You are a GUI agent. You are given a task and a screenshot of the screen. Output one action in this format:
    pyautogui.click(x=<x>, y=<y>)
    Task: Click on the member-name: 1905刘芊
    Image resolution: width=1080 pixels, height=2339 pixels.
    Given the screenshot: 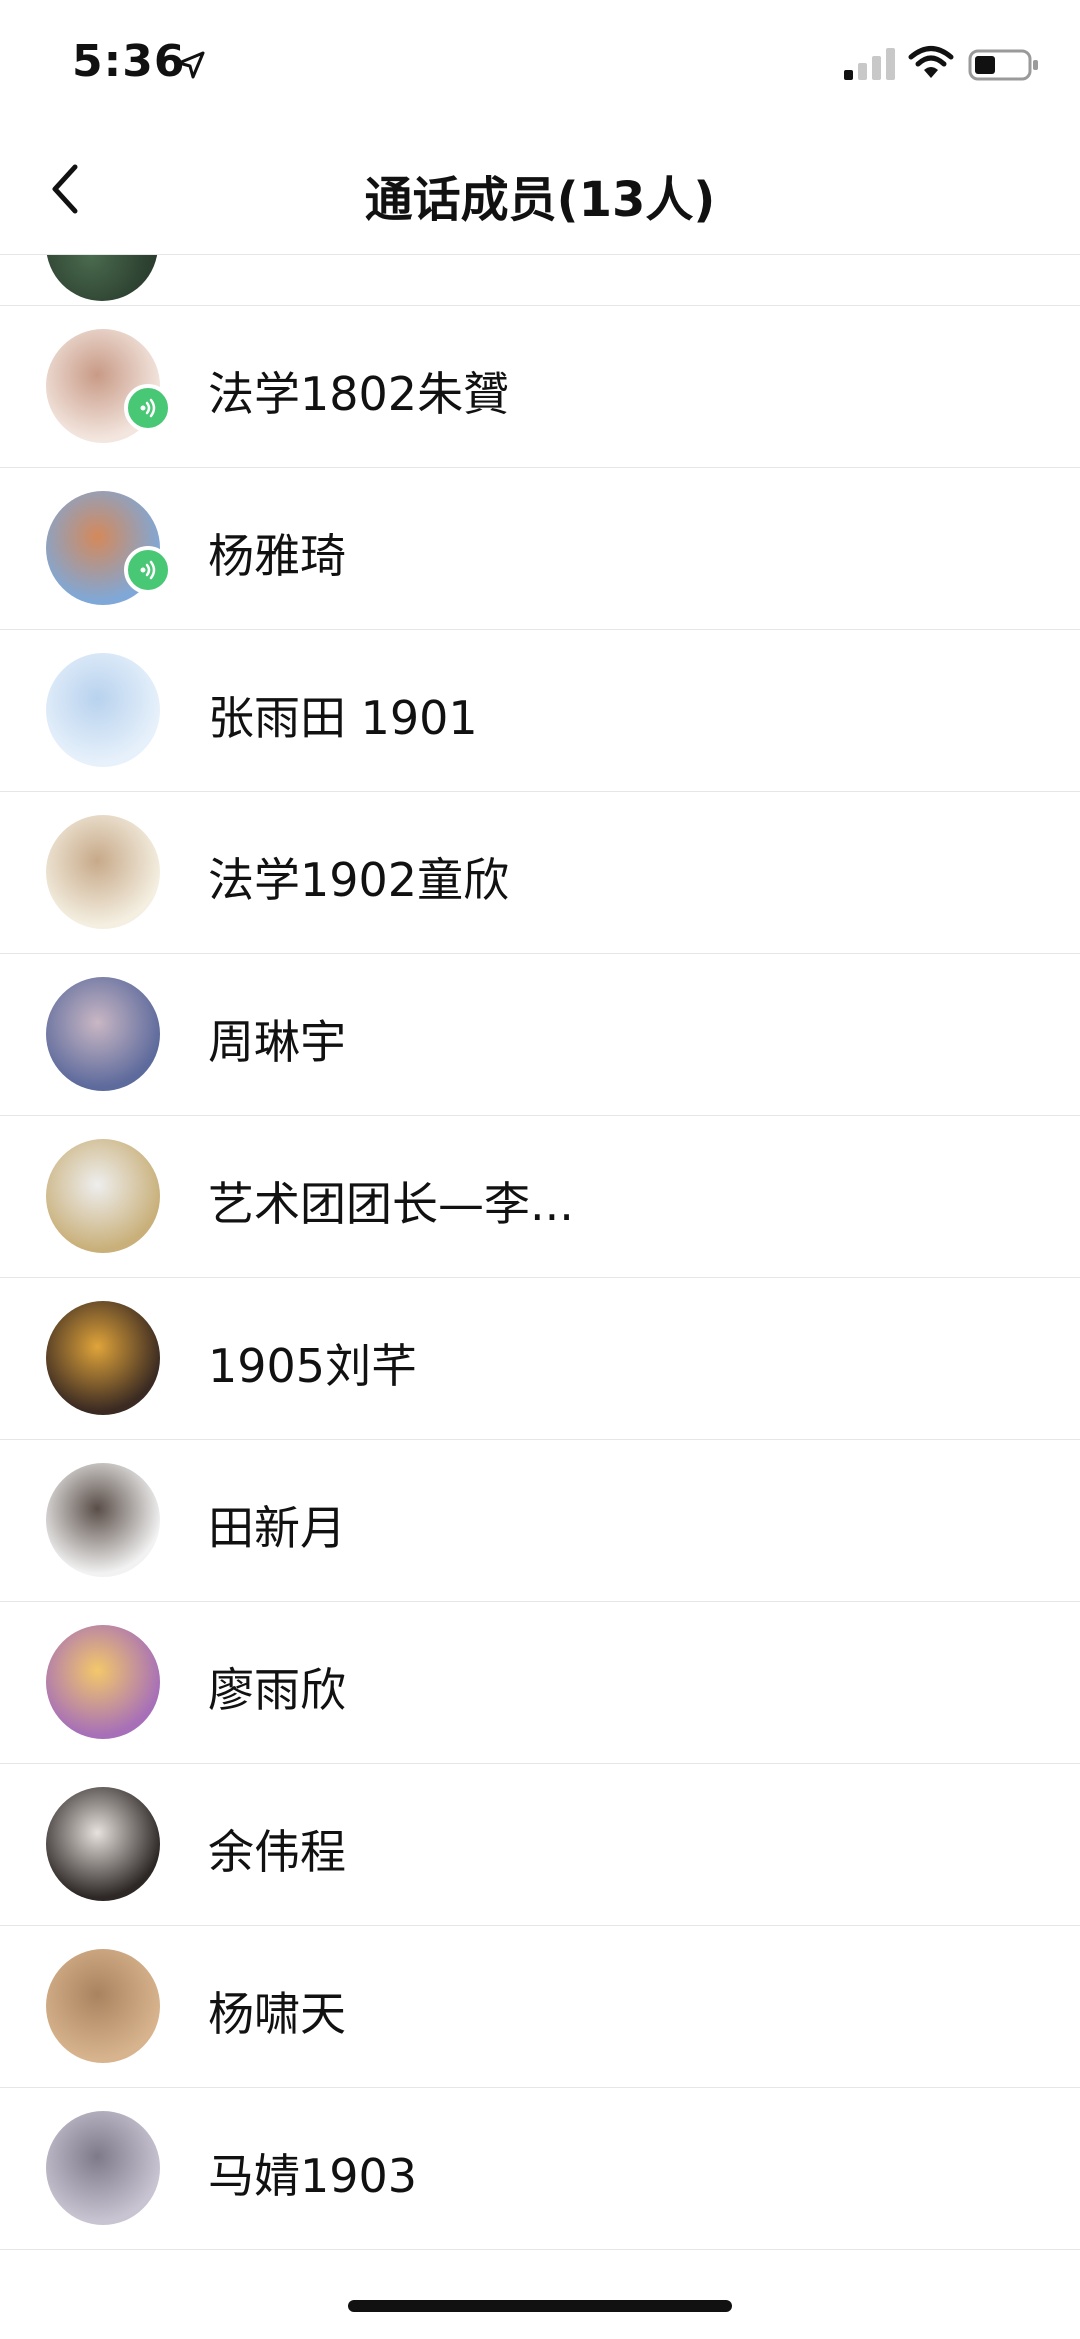 What is the action you would take?
    pyautogui.click(x=313, y=1366)
    